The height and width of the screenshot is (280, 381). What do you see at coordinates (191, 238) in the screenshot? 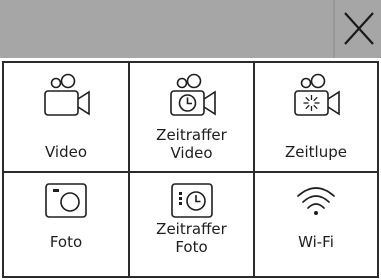
I see `mode-label: Zeitraffer Foto` at bounding box center [191, 238].